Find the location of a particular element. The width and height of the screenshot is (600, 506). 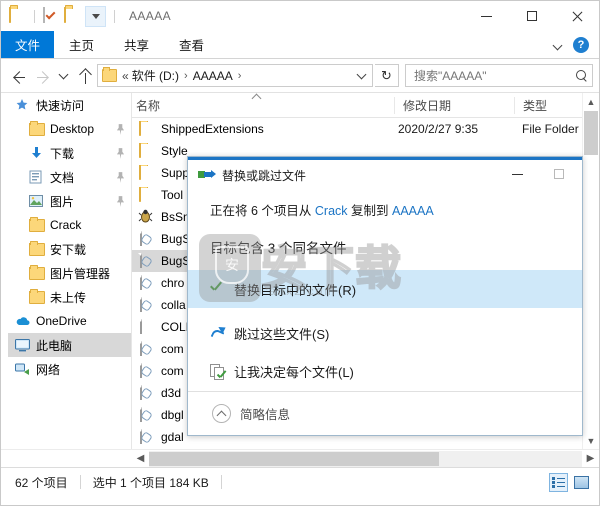

sidebar-item-label: 文档 is located at coordinates (62, 177).